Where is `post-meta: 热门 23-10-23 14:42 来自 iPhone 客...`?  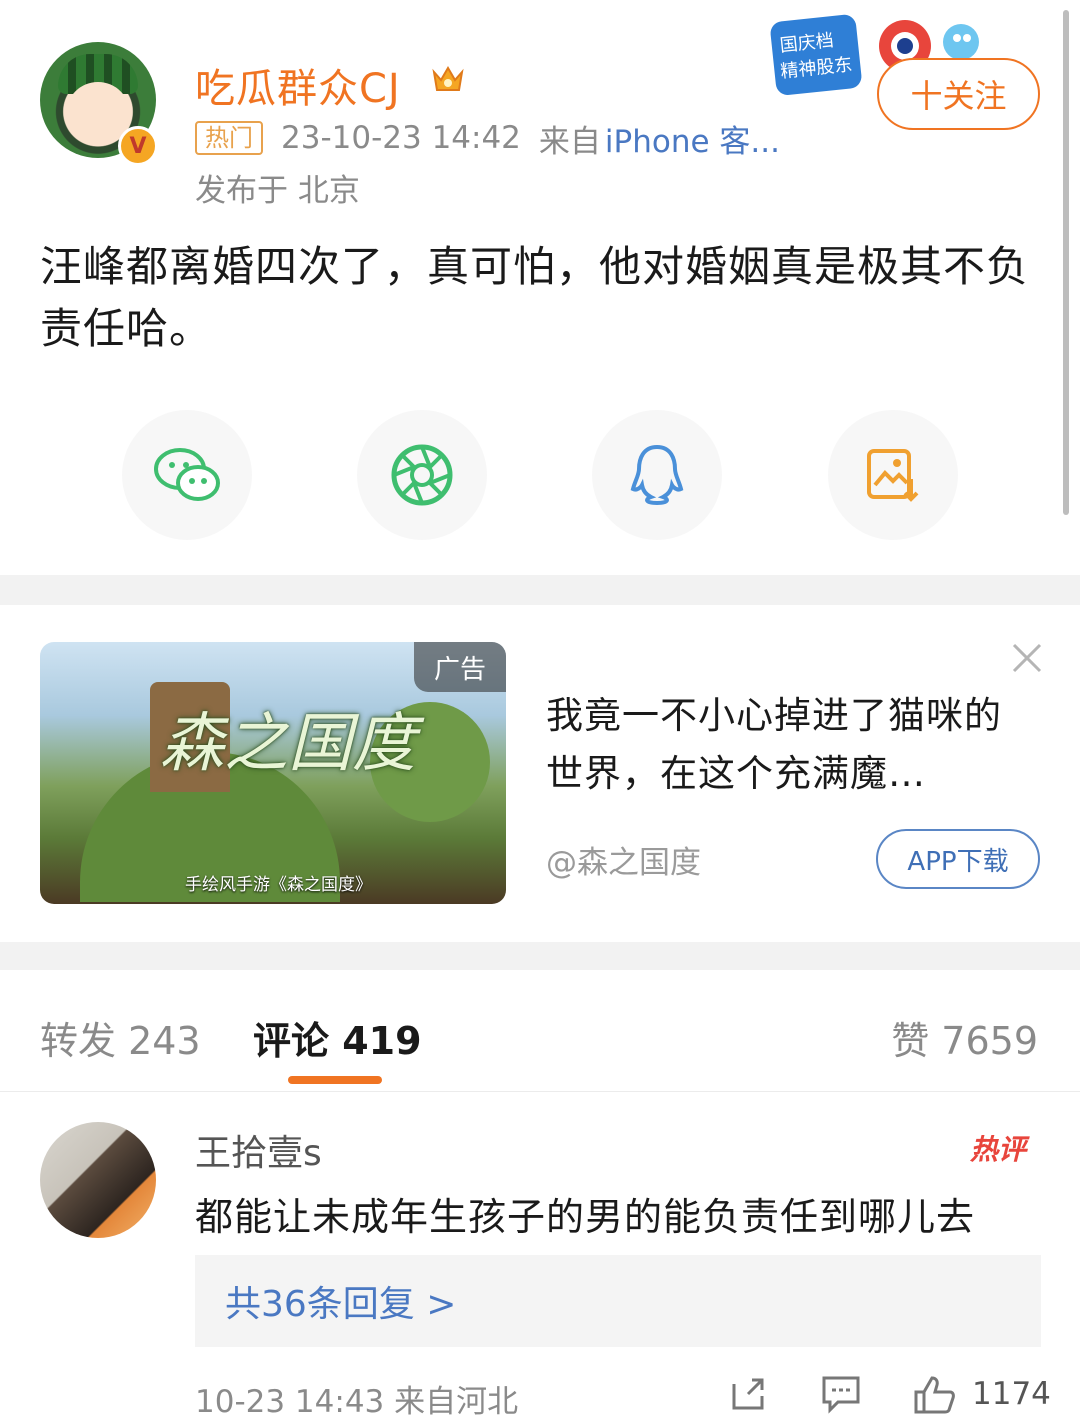 post-meta: 热门 23-10-23 14:42 来自 iPhone 客... is located at coordinates (487, 138).